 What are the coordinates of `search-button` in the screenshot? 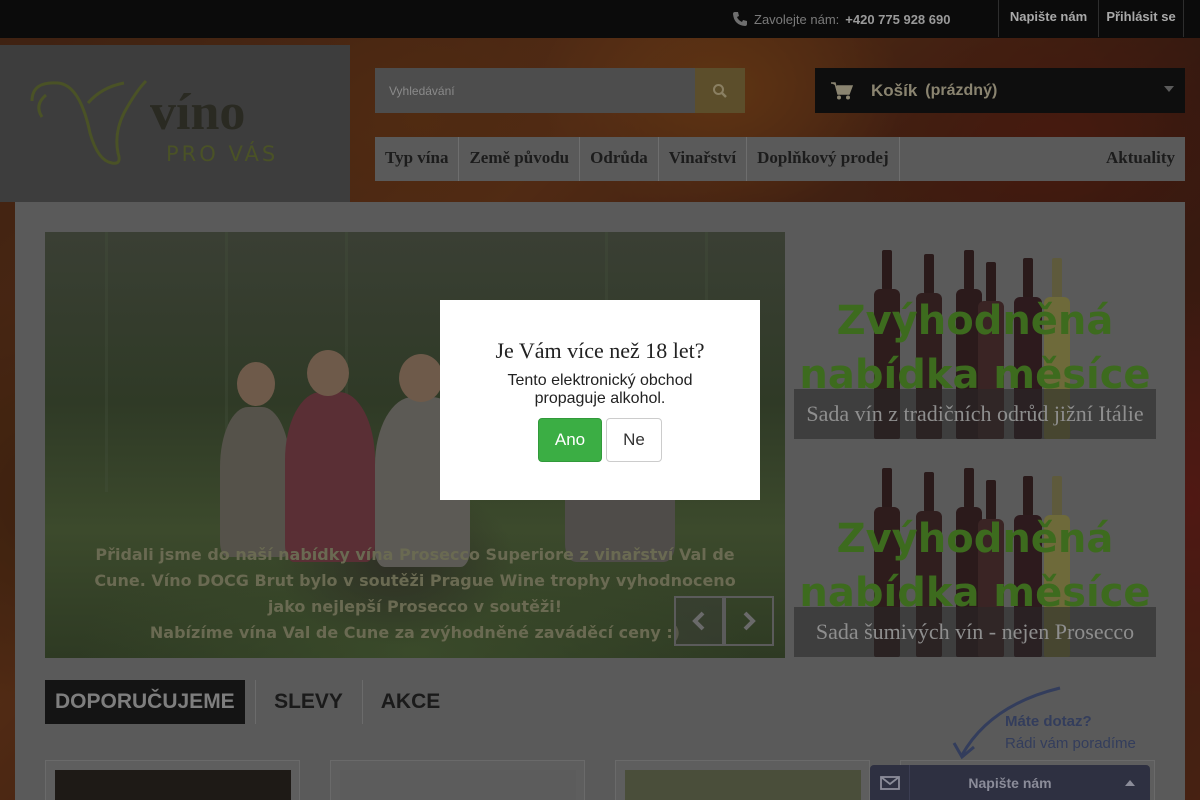 It's located at (720, 90).